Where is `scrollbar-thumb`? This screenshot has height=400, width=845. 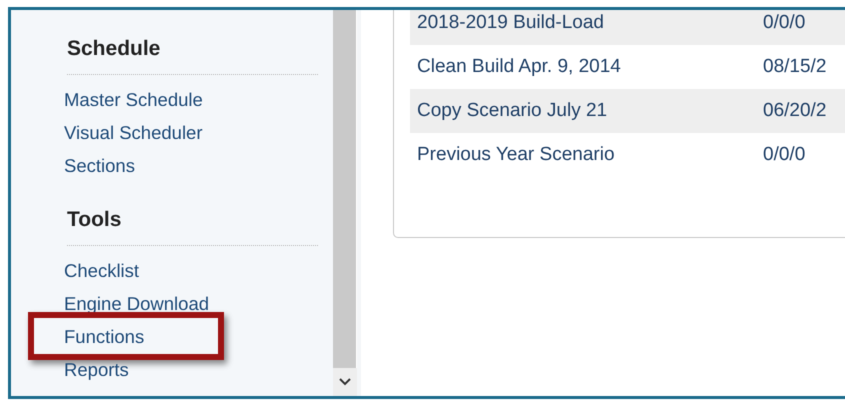 scrollbar-thumb is located at coordinates (344, 189).